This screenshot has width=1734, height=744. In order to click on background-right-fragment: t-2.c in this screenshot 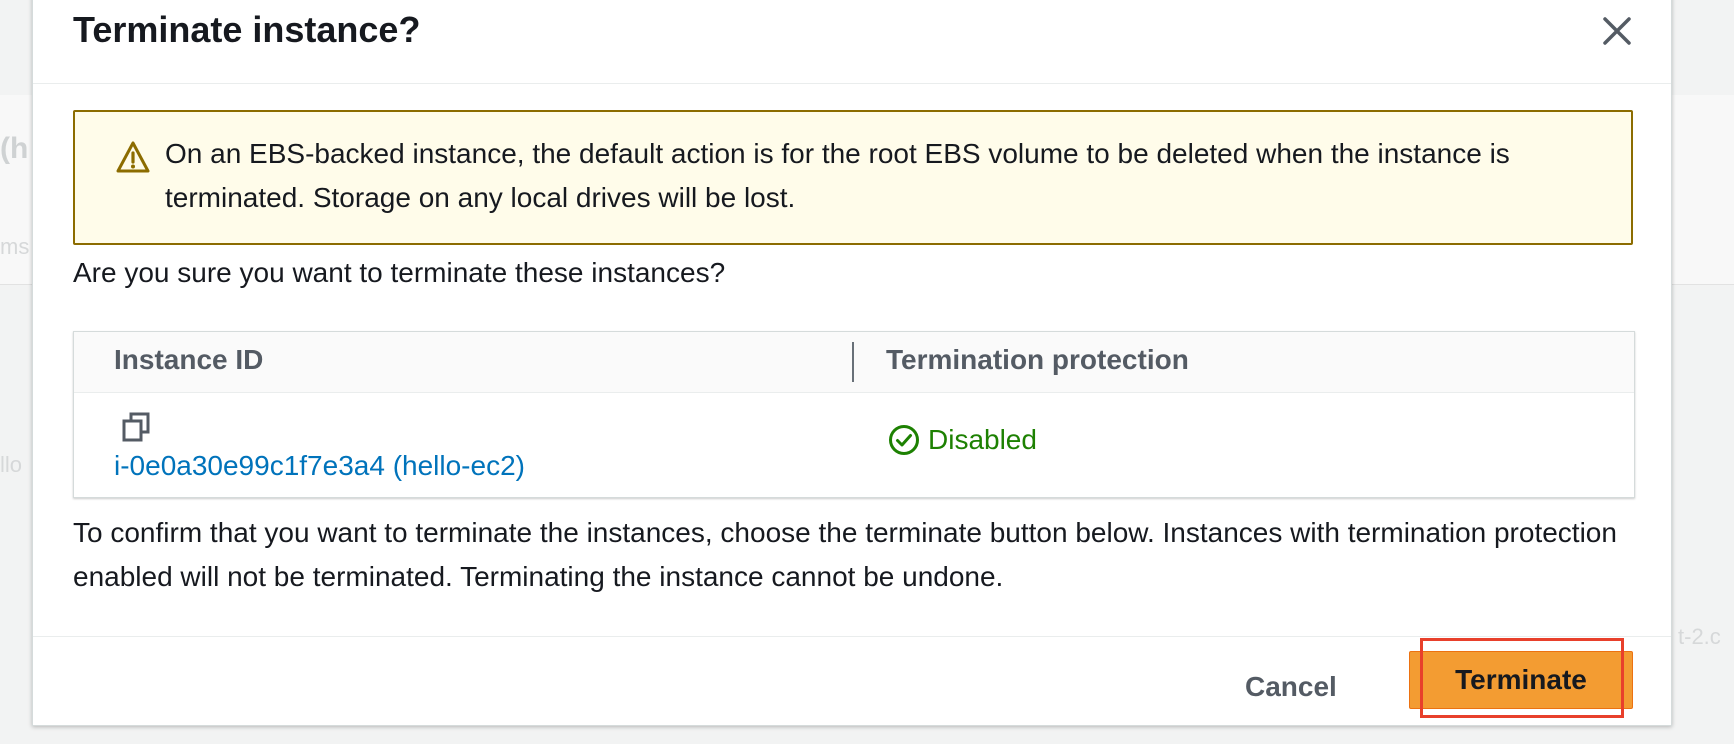, I will do `click(1699, 636)`.